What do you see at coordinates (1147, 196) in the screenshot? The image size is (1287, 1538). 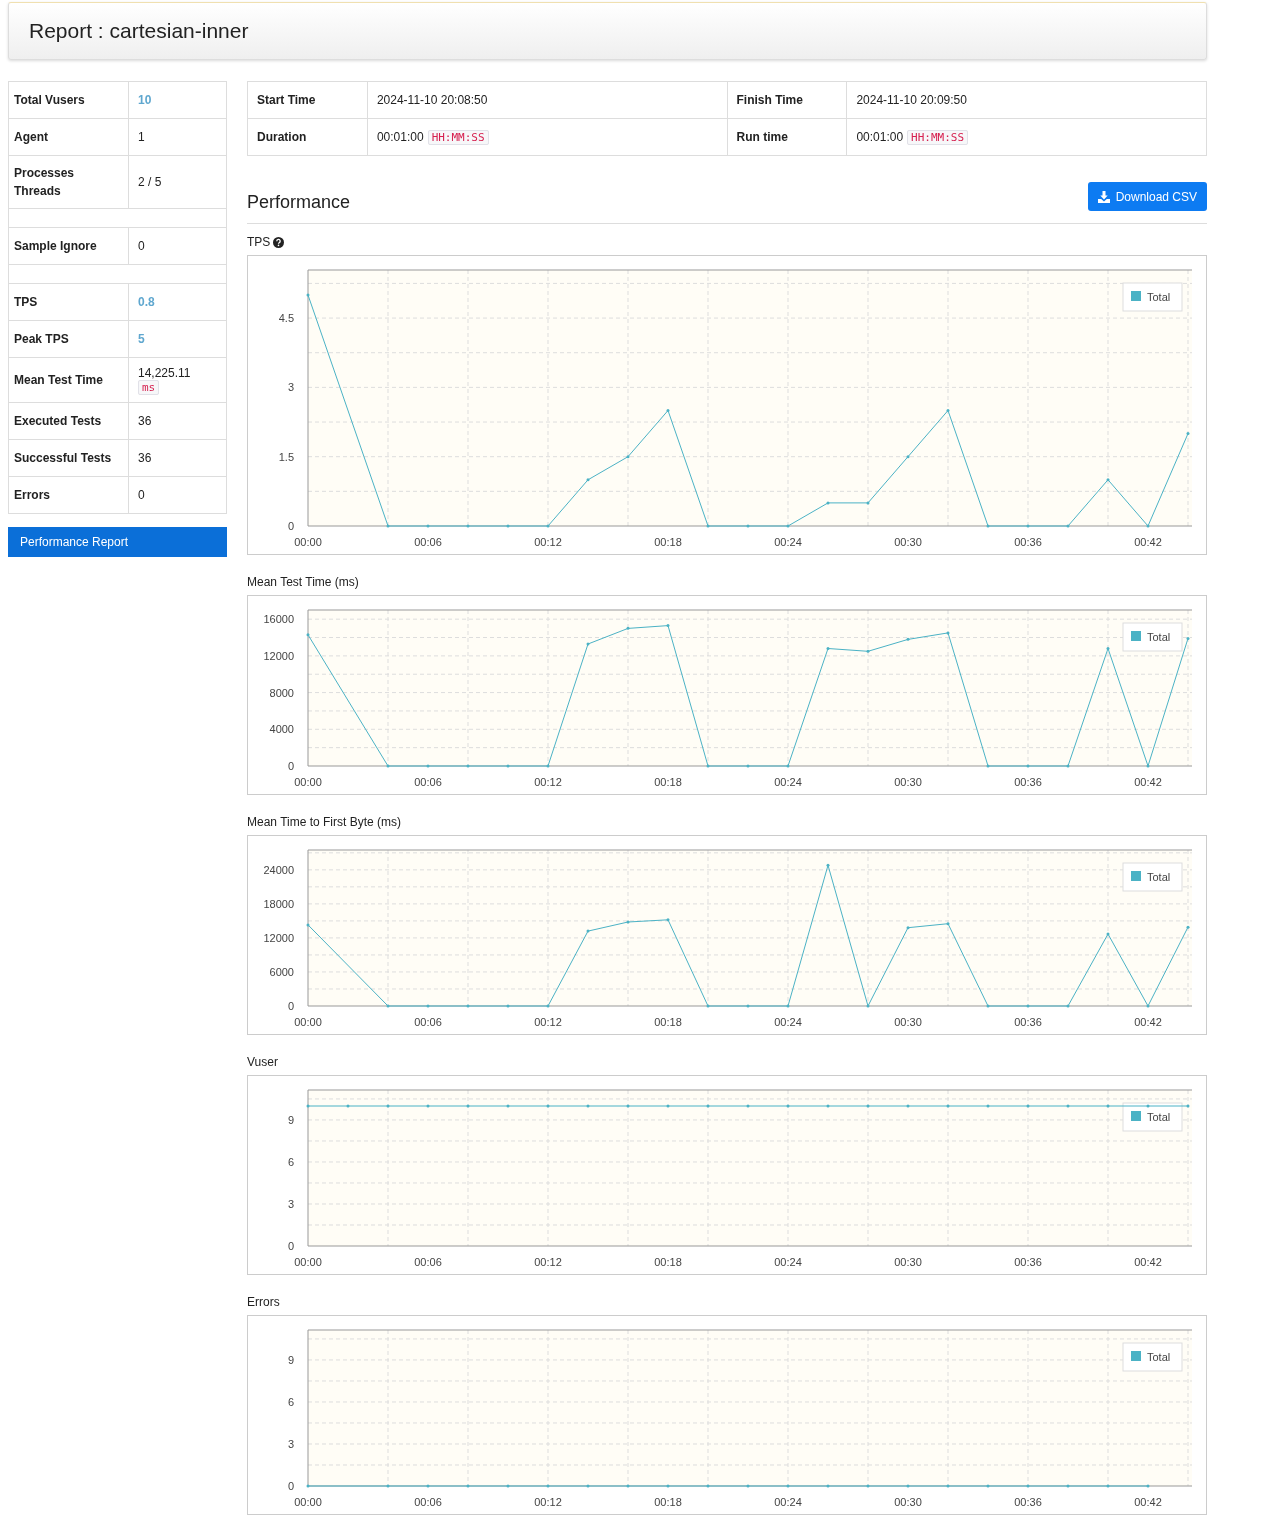 I see `download-button: Download CSV` at bounding box center [1147, 196].